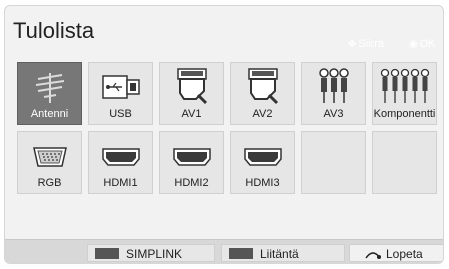 This screenshot has width=449, height=269. What do you see at coordinates (371, 44) in the screenshot?
I see `move-hint-label: Siirrä` at bounding box center [371, 44].